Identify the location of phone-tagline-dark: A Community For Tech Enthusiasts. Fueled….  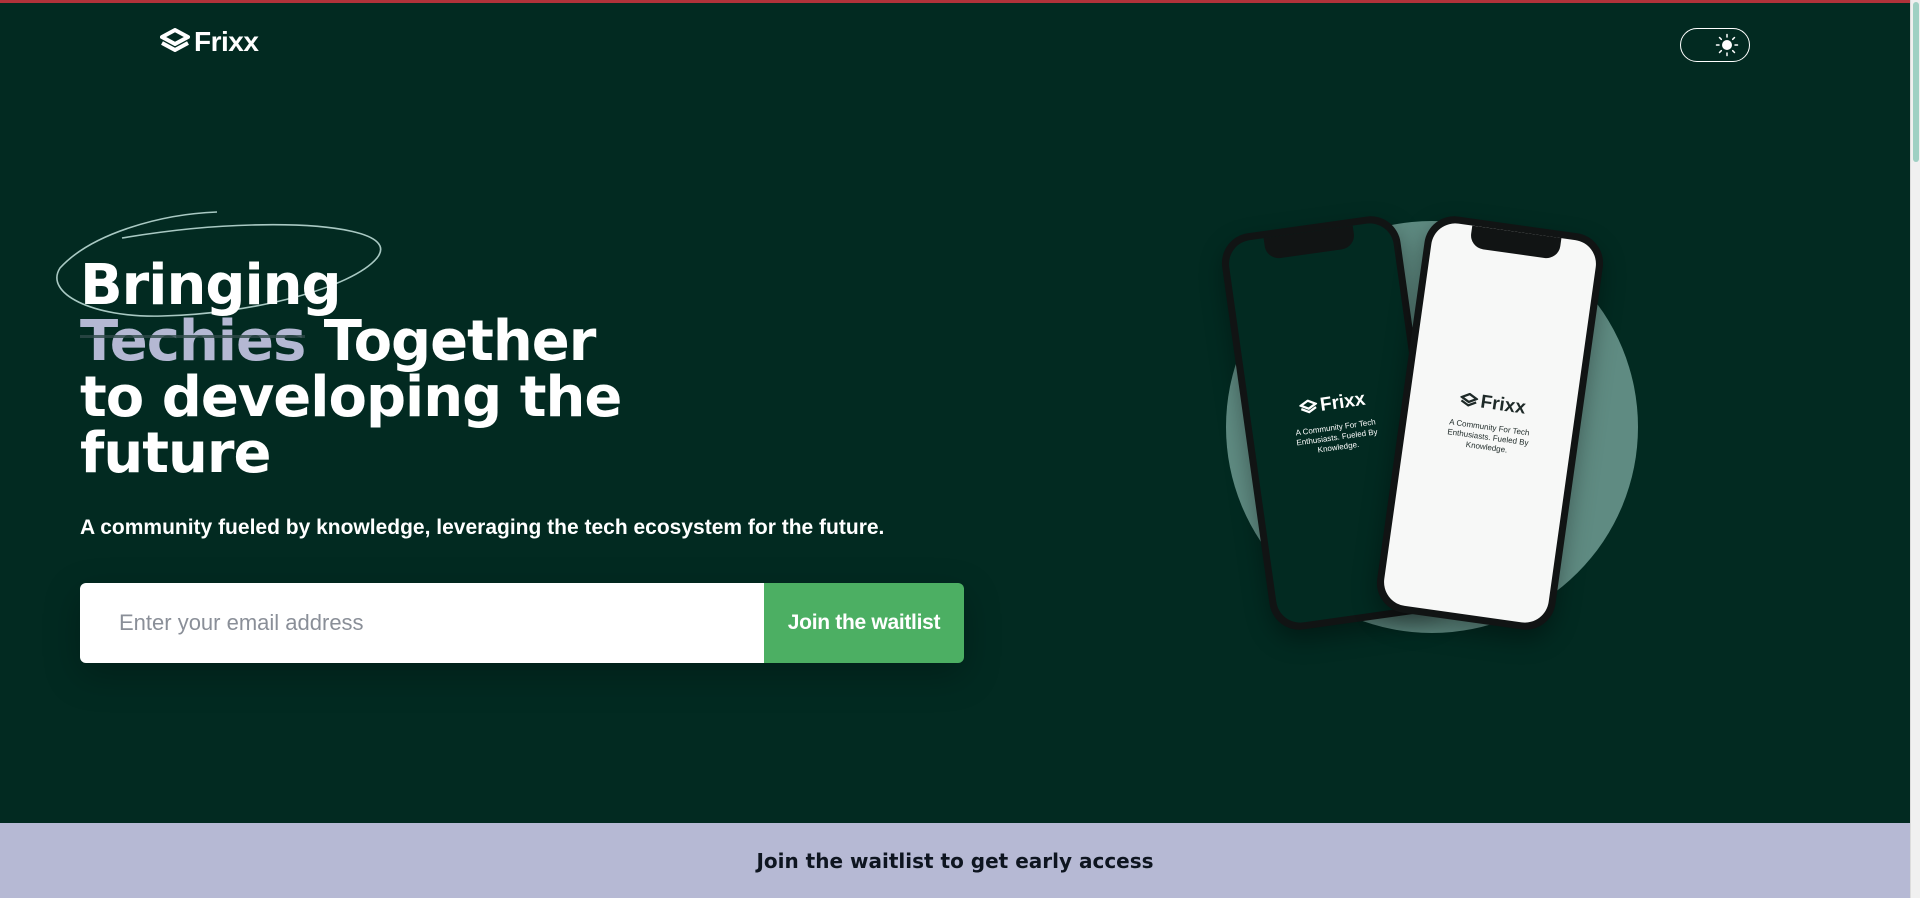
(1337, 436).